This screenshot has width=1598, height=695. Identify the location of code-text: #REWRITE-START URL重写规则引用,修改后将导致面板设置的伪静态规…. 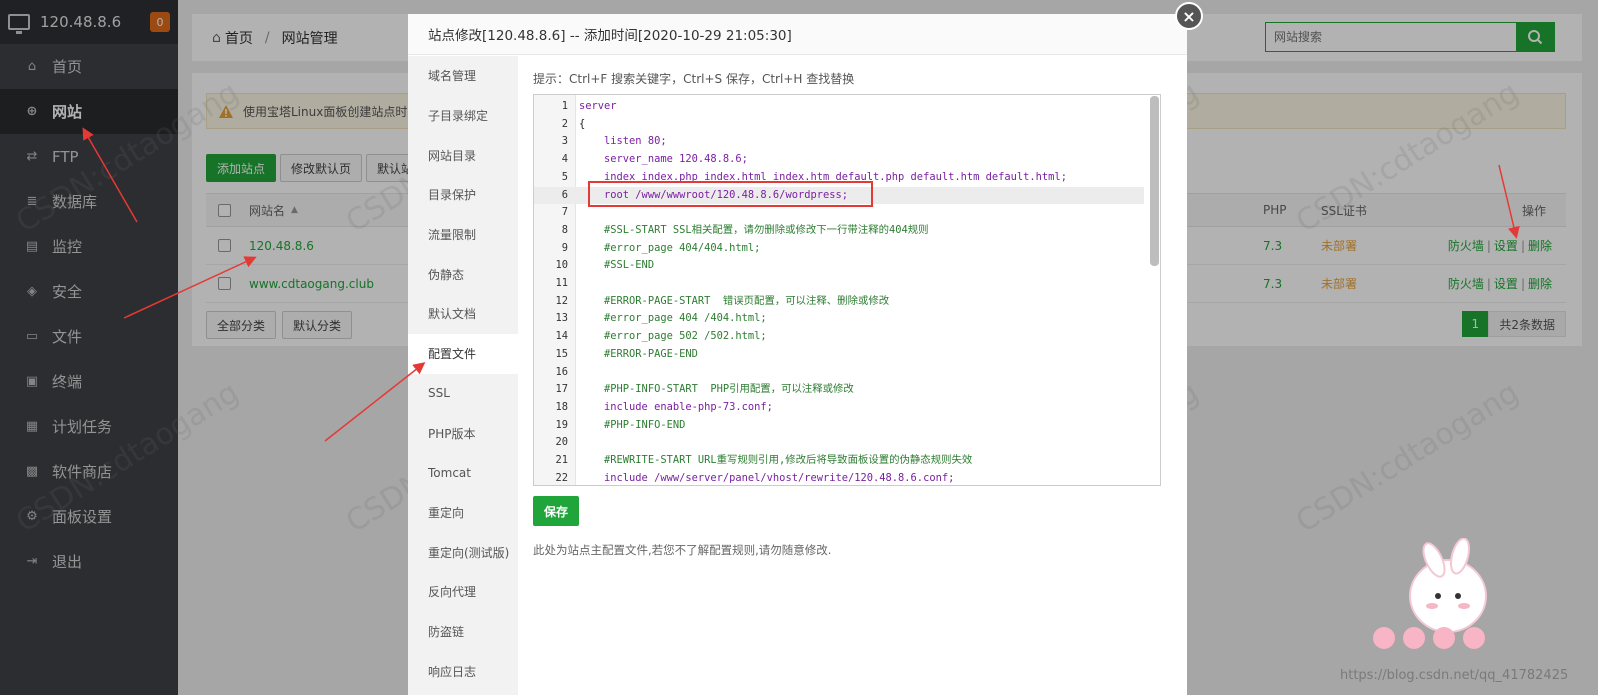
(776, 460).